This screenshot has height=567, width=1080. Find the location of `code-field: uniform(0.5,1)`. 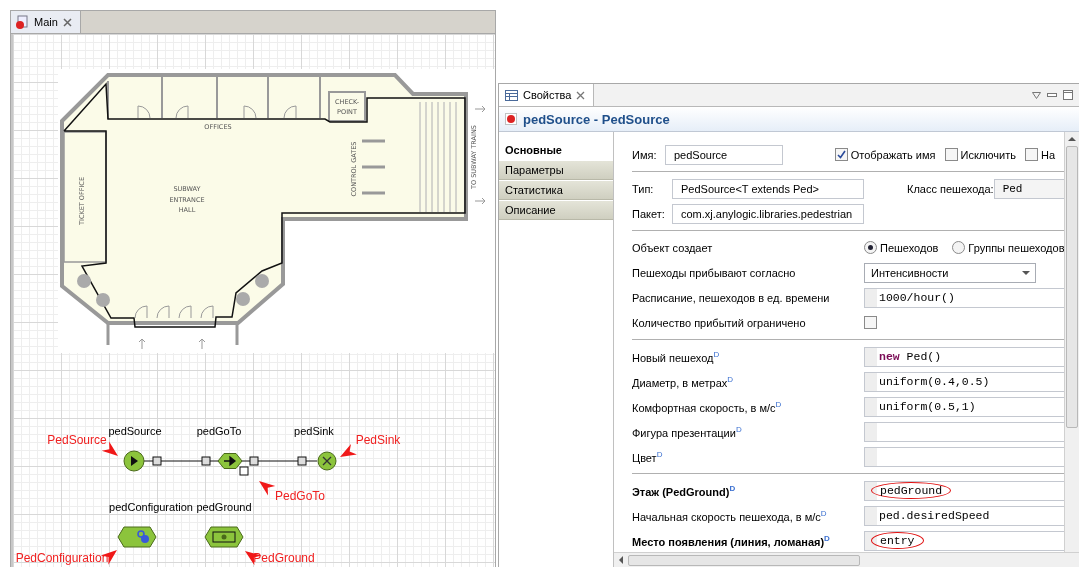

code-field: uniform(0.5,1) is located at coordinates (964, 406).